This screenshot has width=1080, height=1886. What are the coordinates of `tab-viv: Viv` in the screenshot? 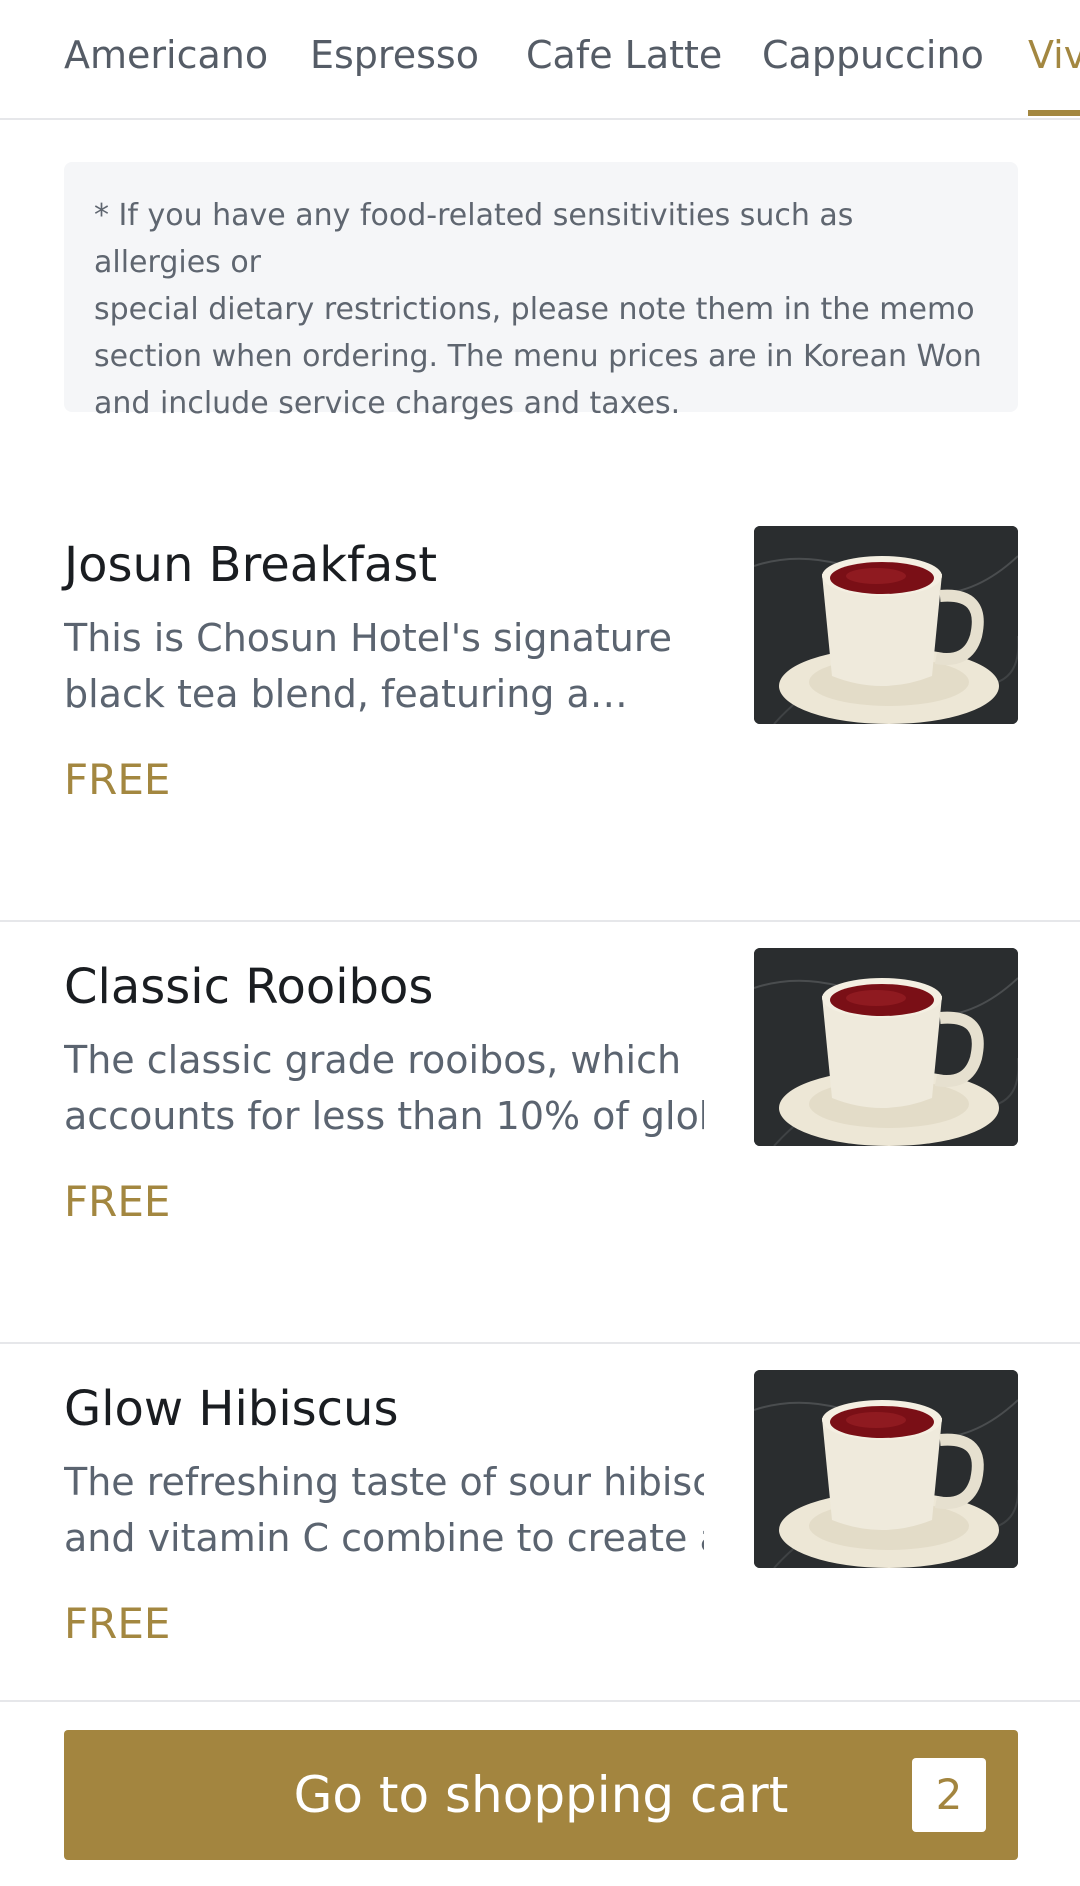 It's located at (1054, 58).